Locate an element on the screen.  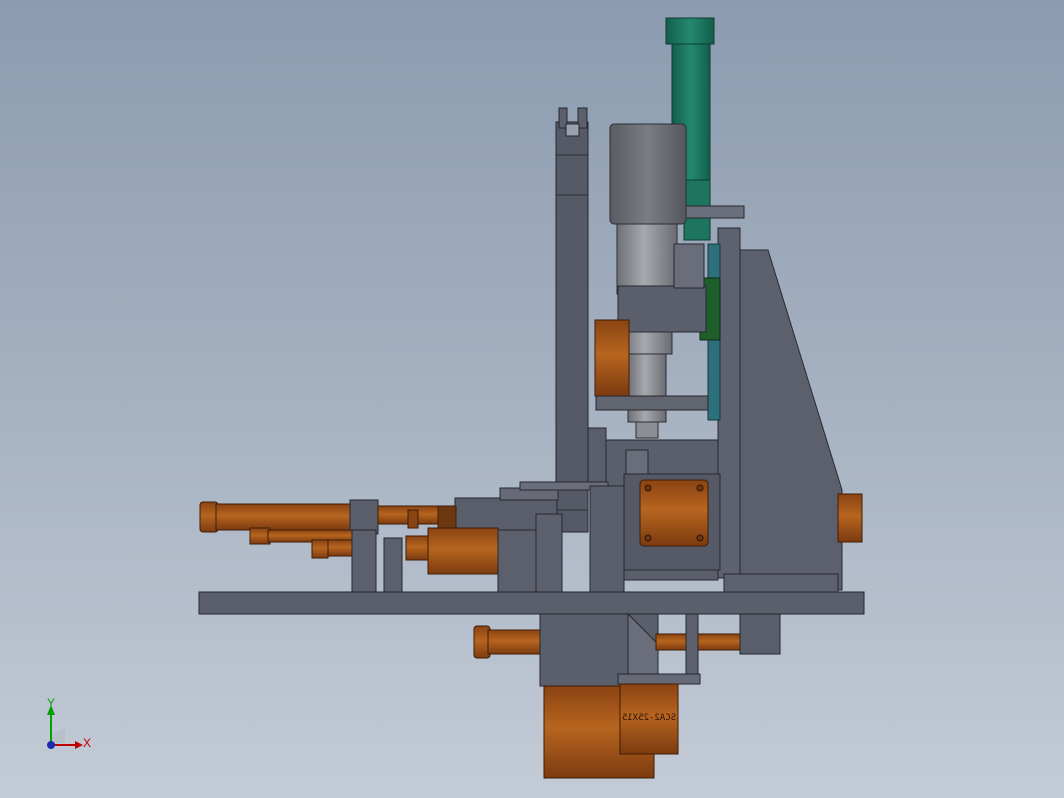
motor-flange-plate is located at coordinates (674, 513).